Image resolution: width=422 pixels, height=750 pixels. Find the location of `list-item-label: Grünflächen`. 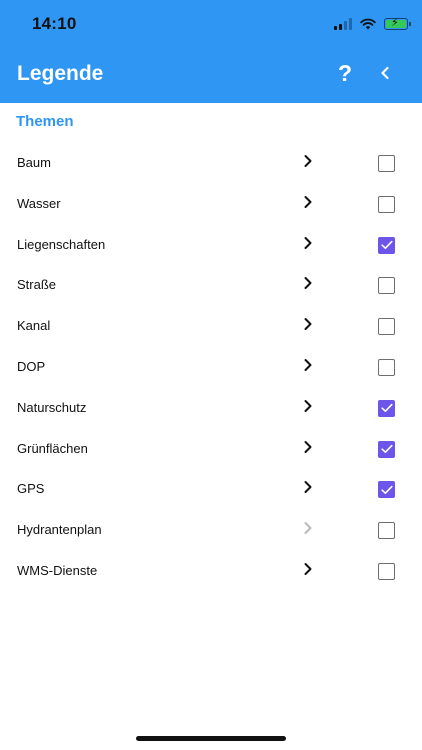

list-item-label: Grünflächen is located at coordinates (52, 448).